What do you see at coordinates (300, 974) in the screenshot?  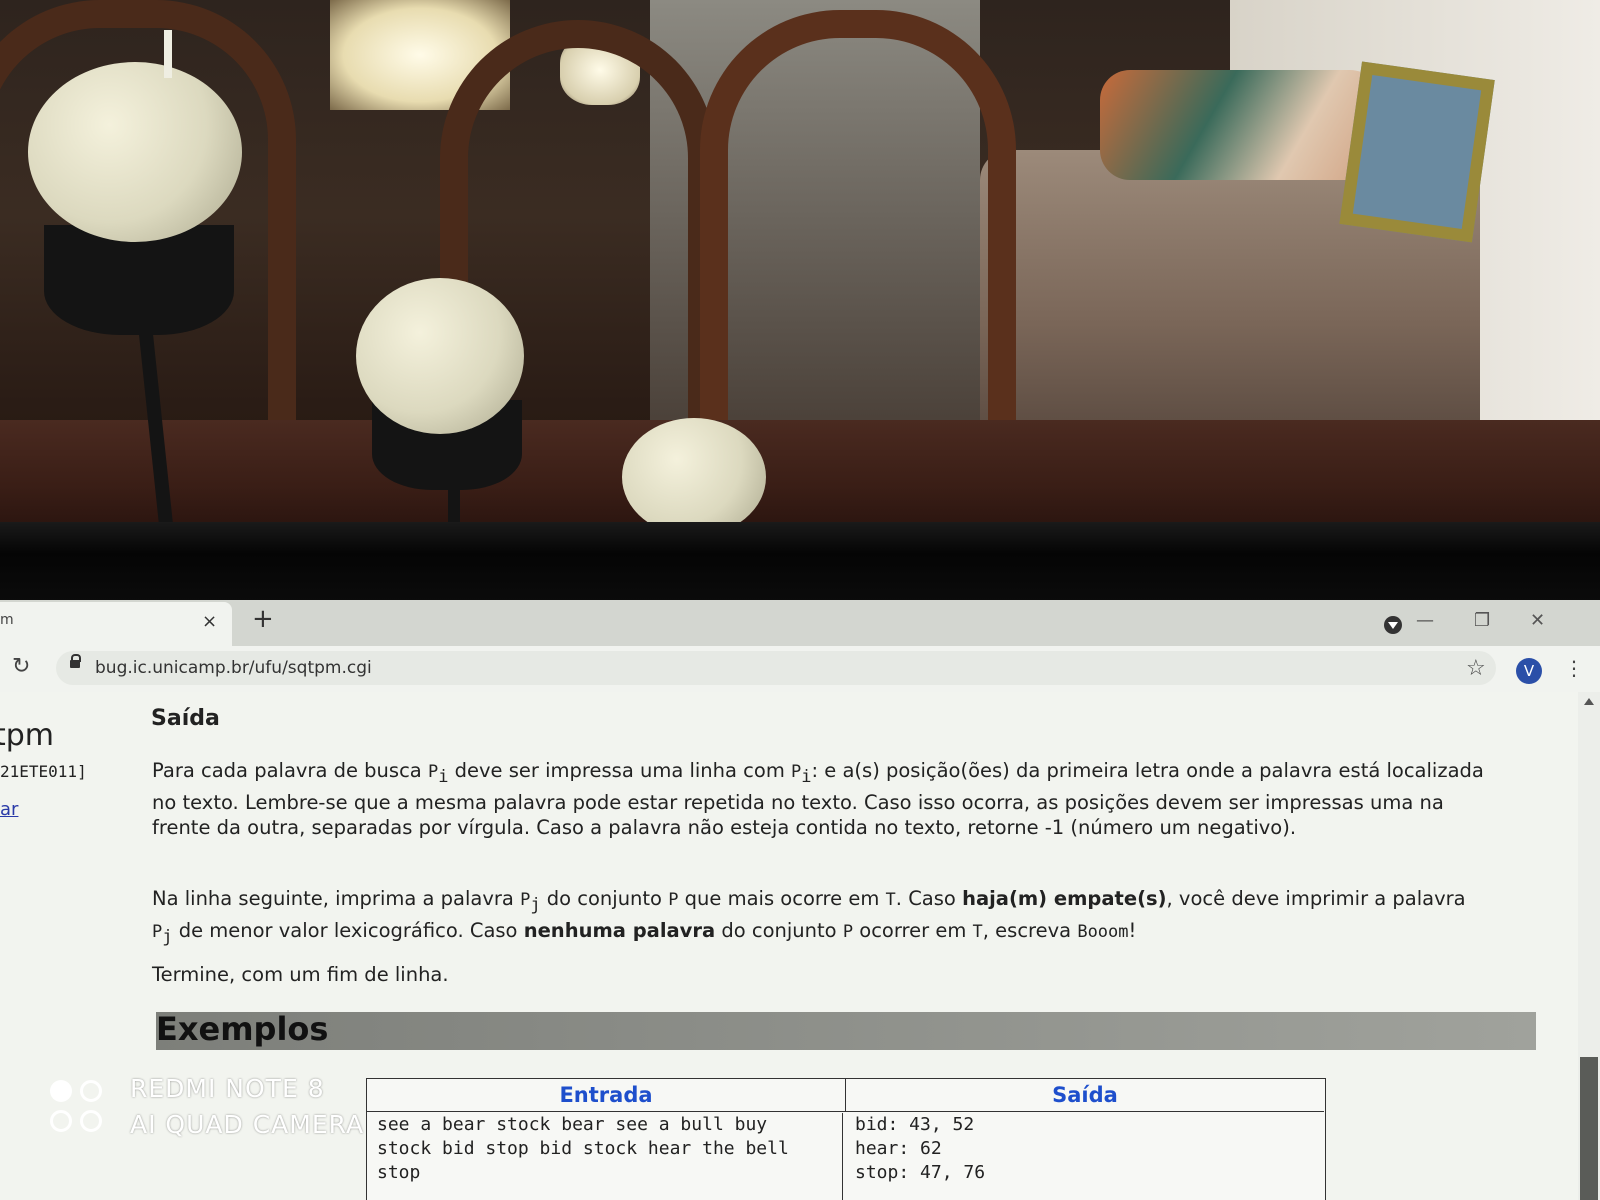 I see `paragraph-end-line: Termine, com um fim de linha.` at bounding box center [300, 974].